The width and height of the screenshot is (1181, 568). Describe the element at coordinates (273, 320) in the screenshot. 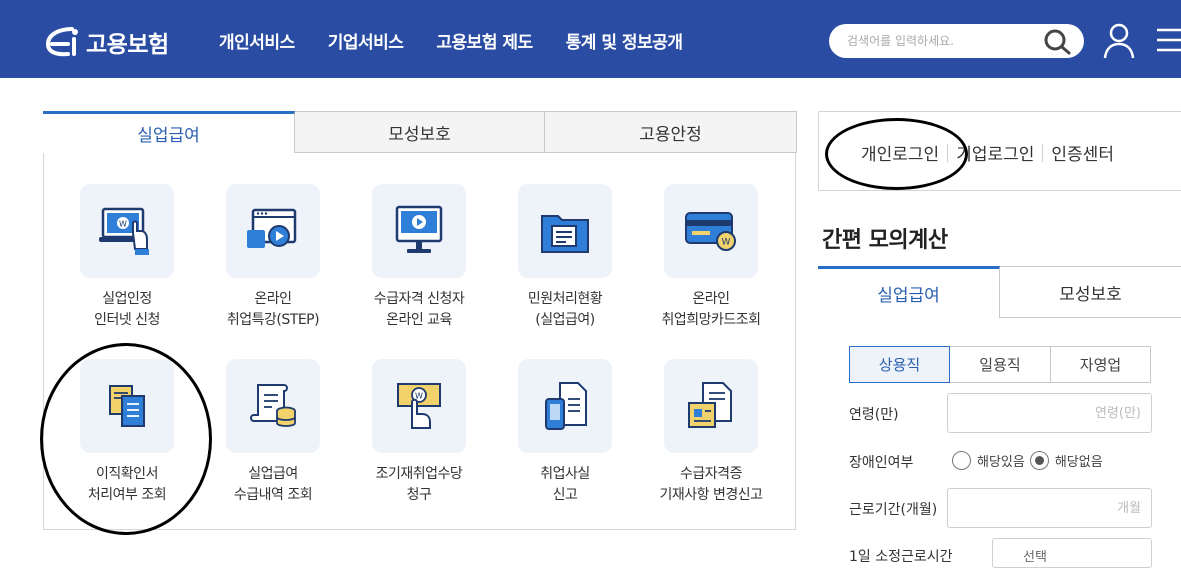

I see `service-label-line2: 취업특강(STEP)` at that location.